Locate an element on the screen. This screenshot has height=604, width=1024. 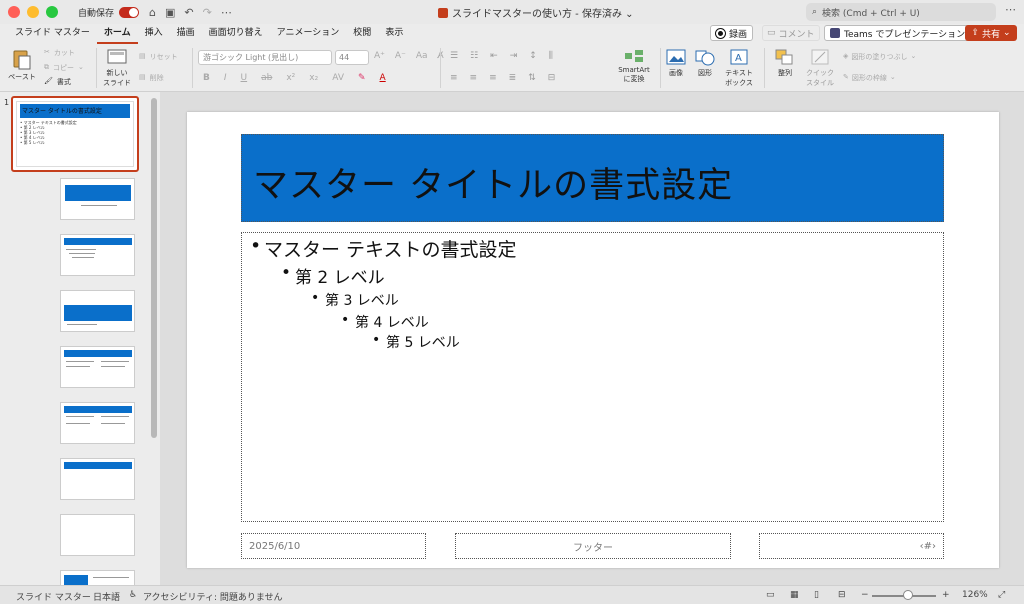
decrease-indent-icon: ⇤ is located at coordinates (494, 56).